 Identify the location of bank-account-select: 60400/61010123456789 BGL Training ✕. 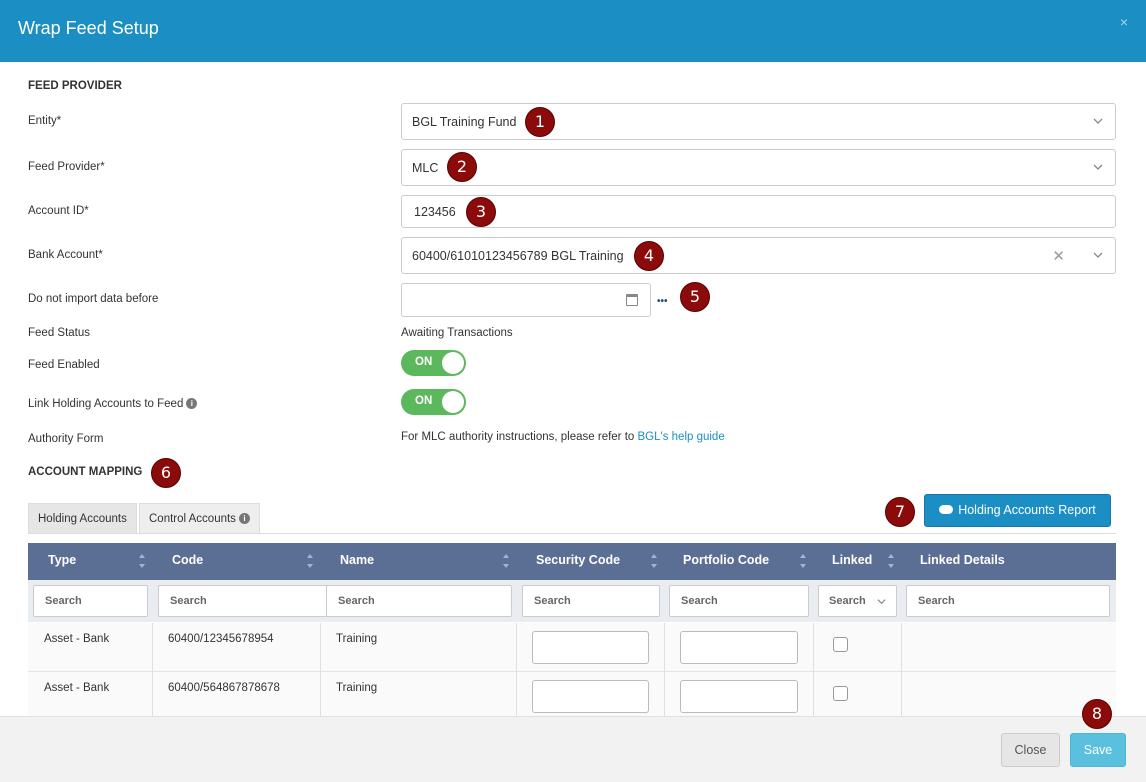
(758, 255).